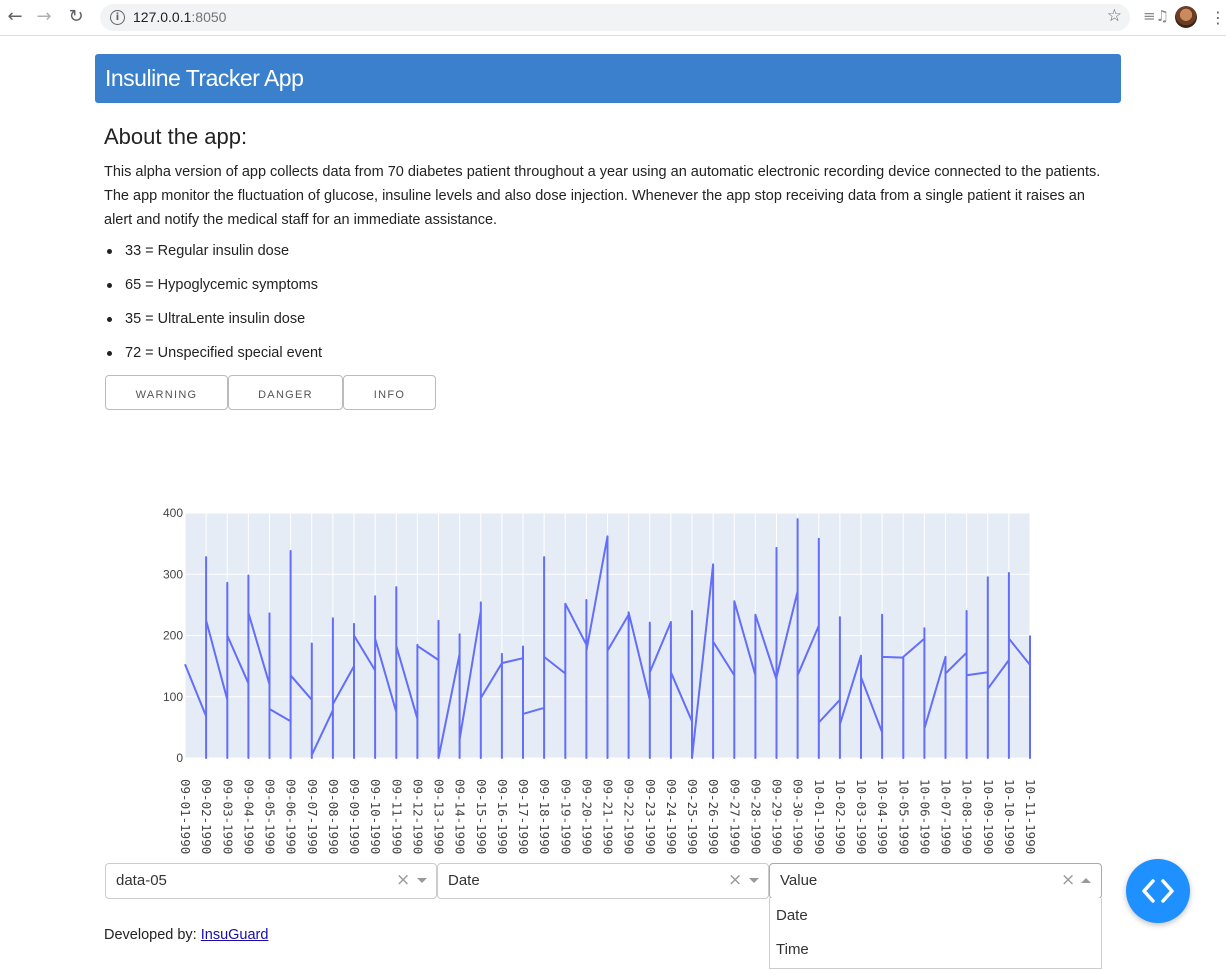 This screenshot has width=1226, height=969. I want to click on reload-icon: ↻, so click(76, 18).